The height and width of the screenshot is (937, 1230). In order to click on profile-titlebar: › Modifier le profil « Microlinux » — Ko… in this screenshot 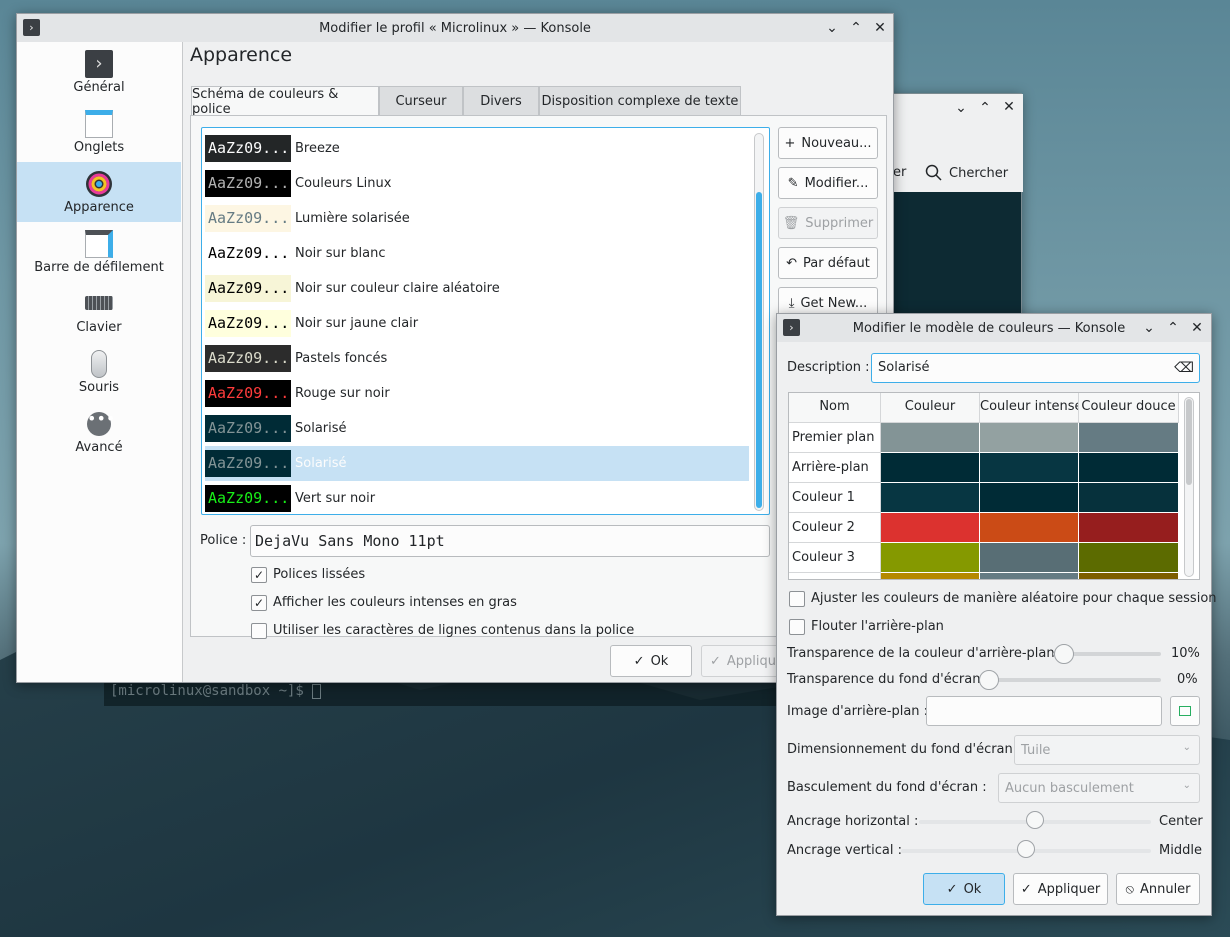, I will do `click(455, 28)`.